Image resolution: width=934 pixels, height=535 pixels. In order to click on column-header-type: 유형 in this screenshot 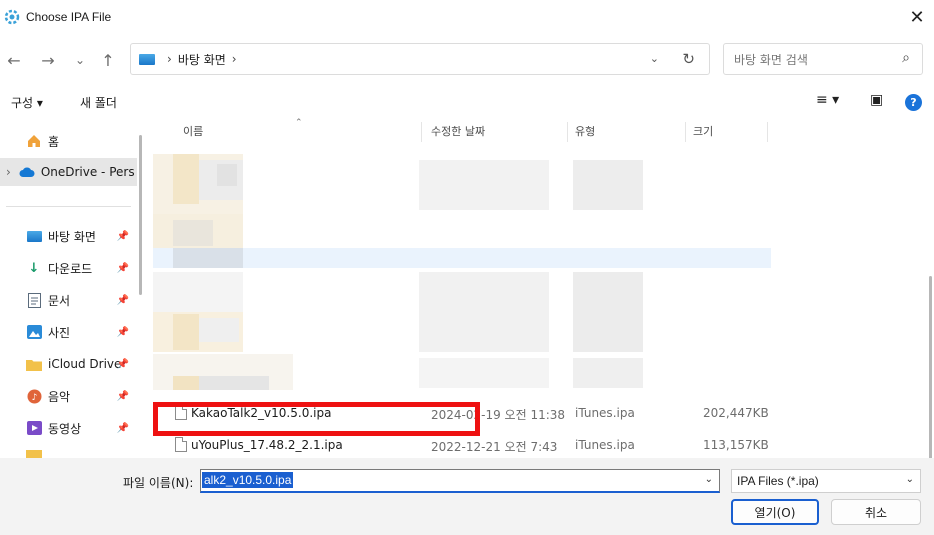, I will do `click(585, 131)`.